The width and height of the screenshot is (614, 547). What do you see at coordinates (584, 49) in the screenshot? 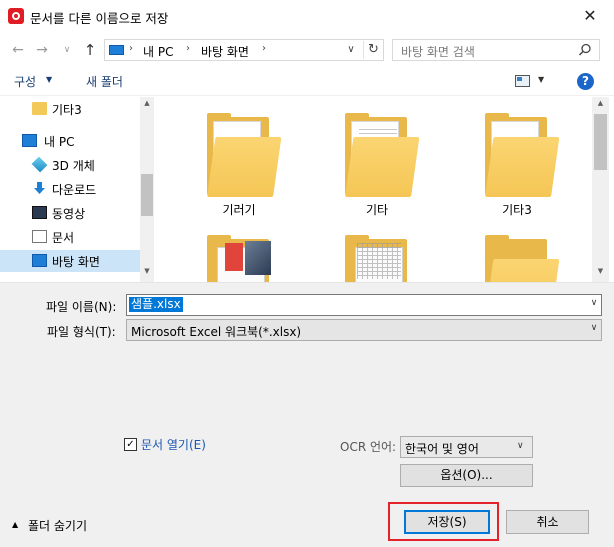
I see `search-icon` at bounding box center [584, 49].